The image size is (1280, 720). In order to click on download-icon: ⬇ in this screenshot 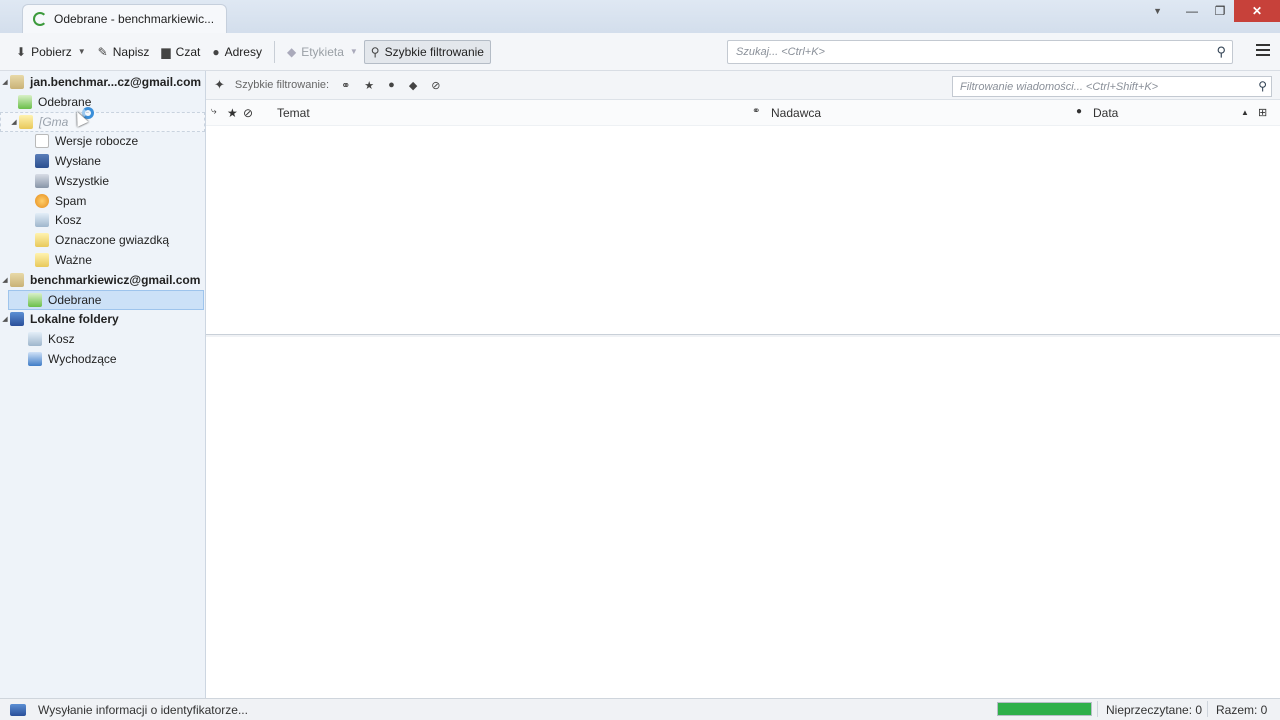, I will do `click(21, 51)`.